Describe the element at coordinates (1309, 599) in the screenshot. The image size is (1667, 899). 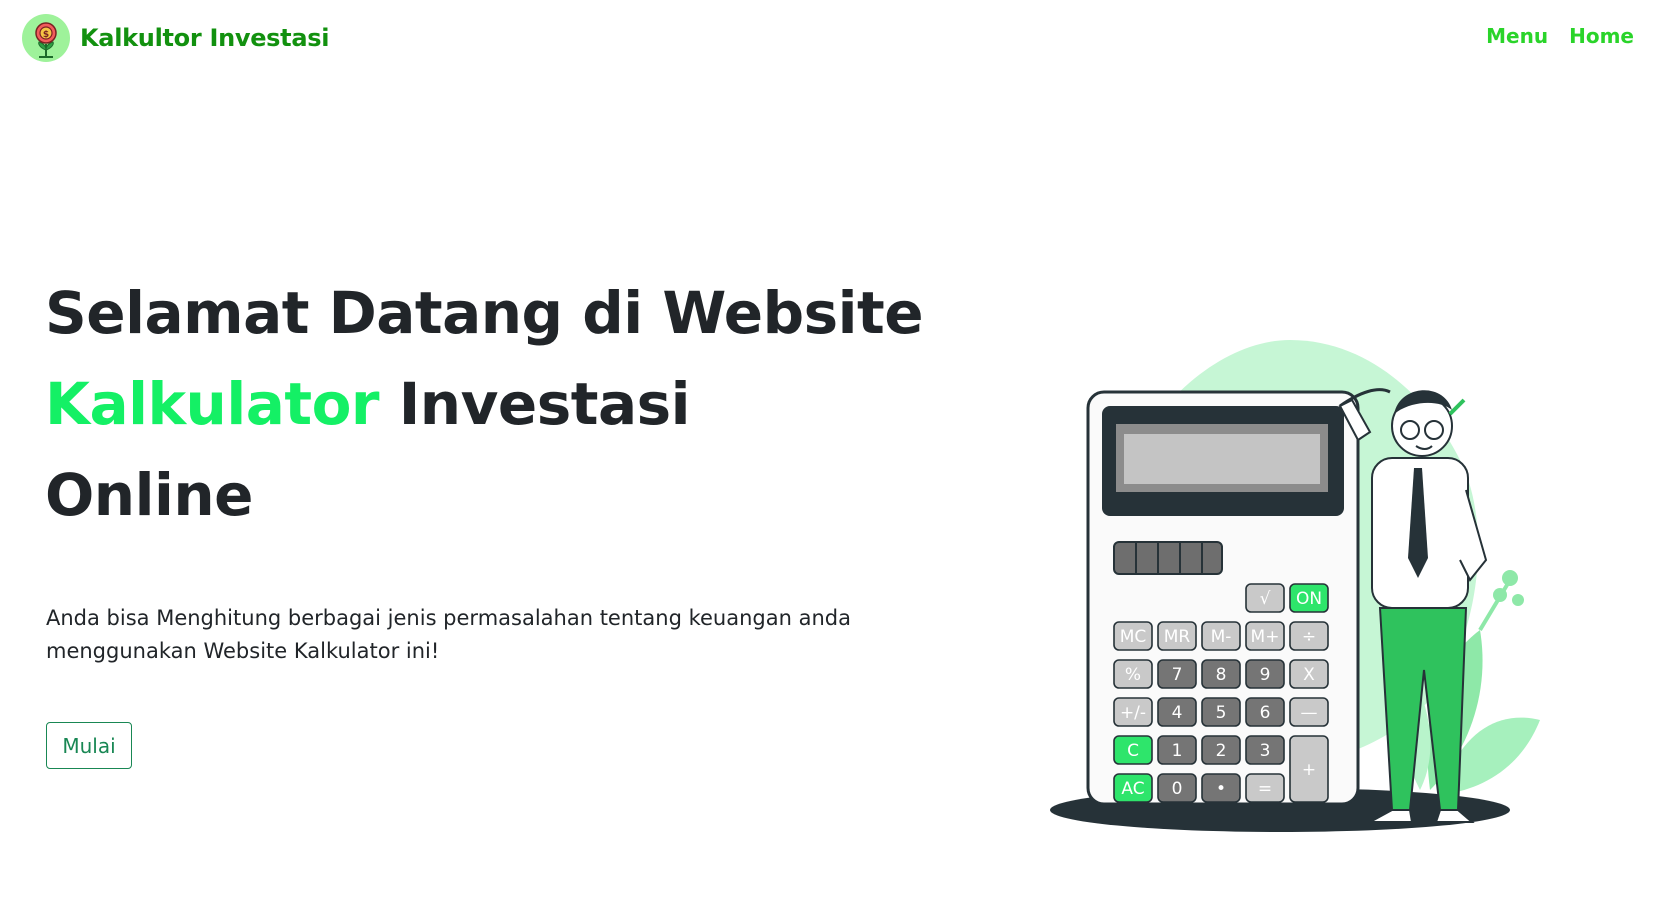
I see `calculator-key-label: ON` at that location.